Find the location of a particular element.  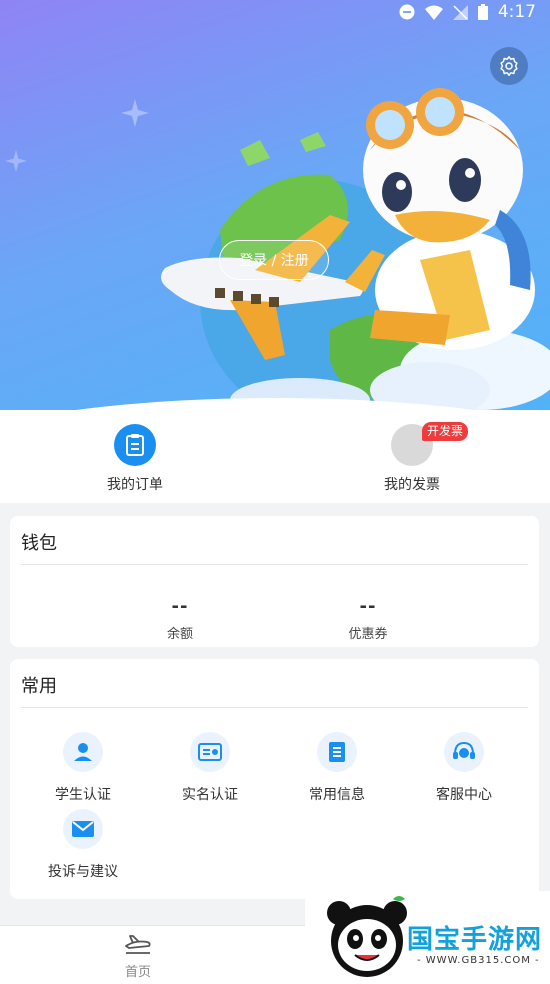

gear-icon is located at coordinates (509, 66).